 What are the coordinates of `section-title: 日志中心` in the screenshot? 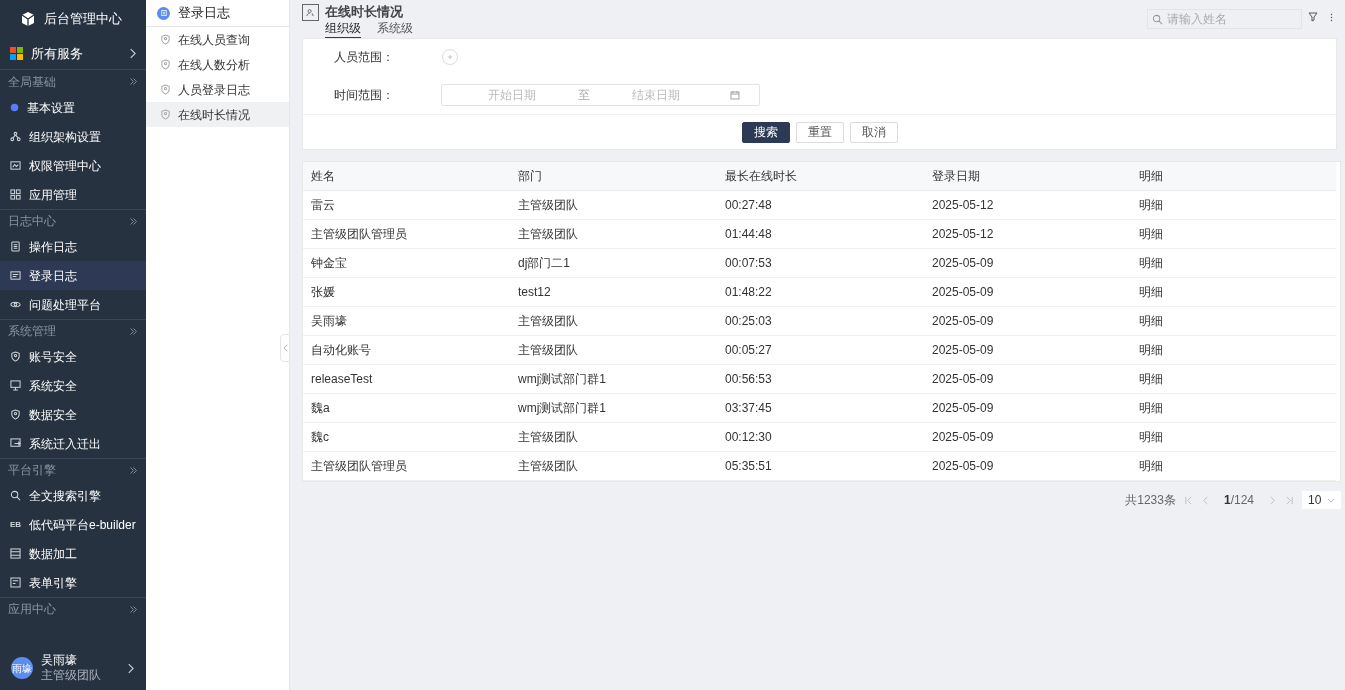 It's located at (32, 221).